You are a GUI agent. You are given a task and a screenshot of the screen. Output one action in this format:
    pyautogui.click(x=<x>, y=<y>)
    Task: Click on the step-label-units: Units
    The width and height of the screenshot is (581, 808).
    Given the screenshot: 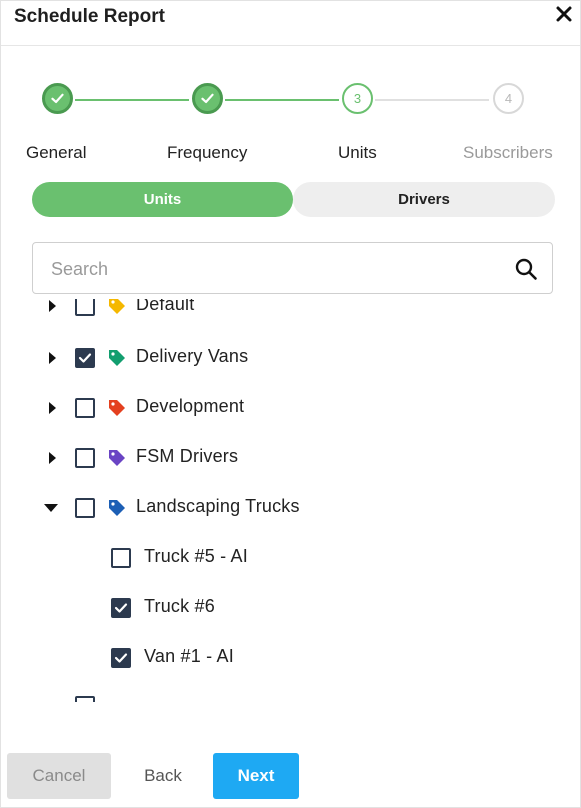 What is the action you would take?
    pyautogui.click(x=357, y=152)
    